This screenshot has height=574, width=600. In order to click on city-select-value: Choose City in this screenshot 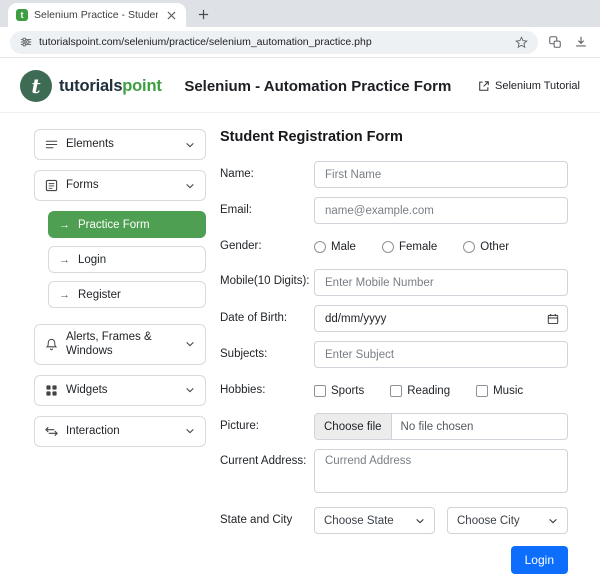, I will do `click(488, 520)`.